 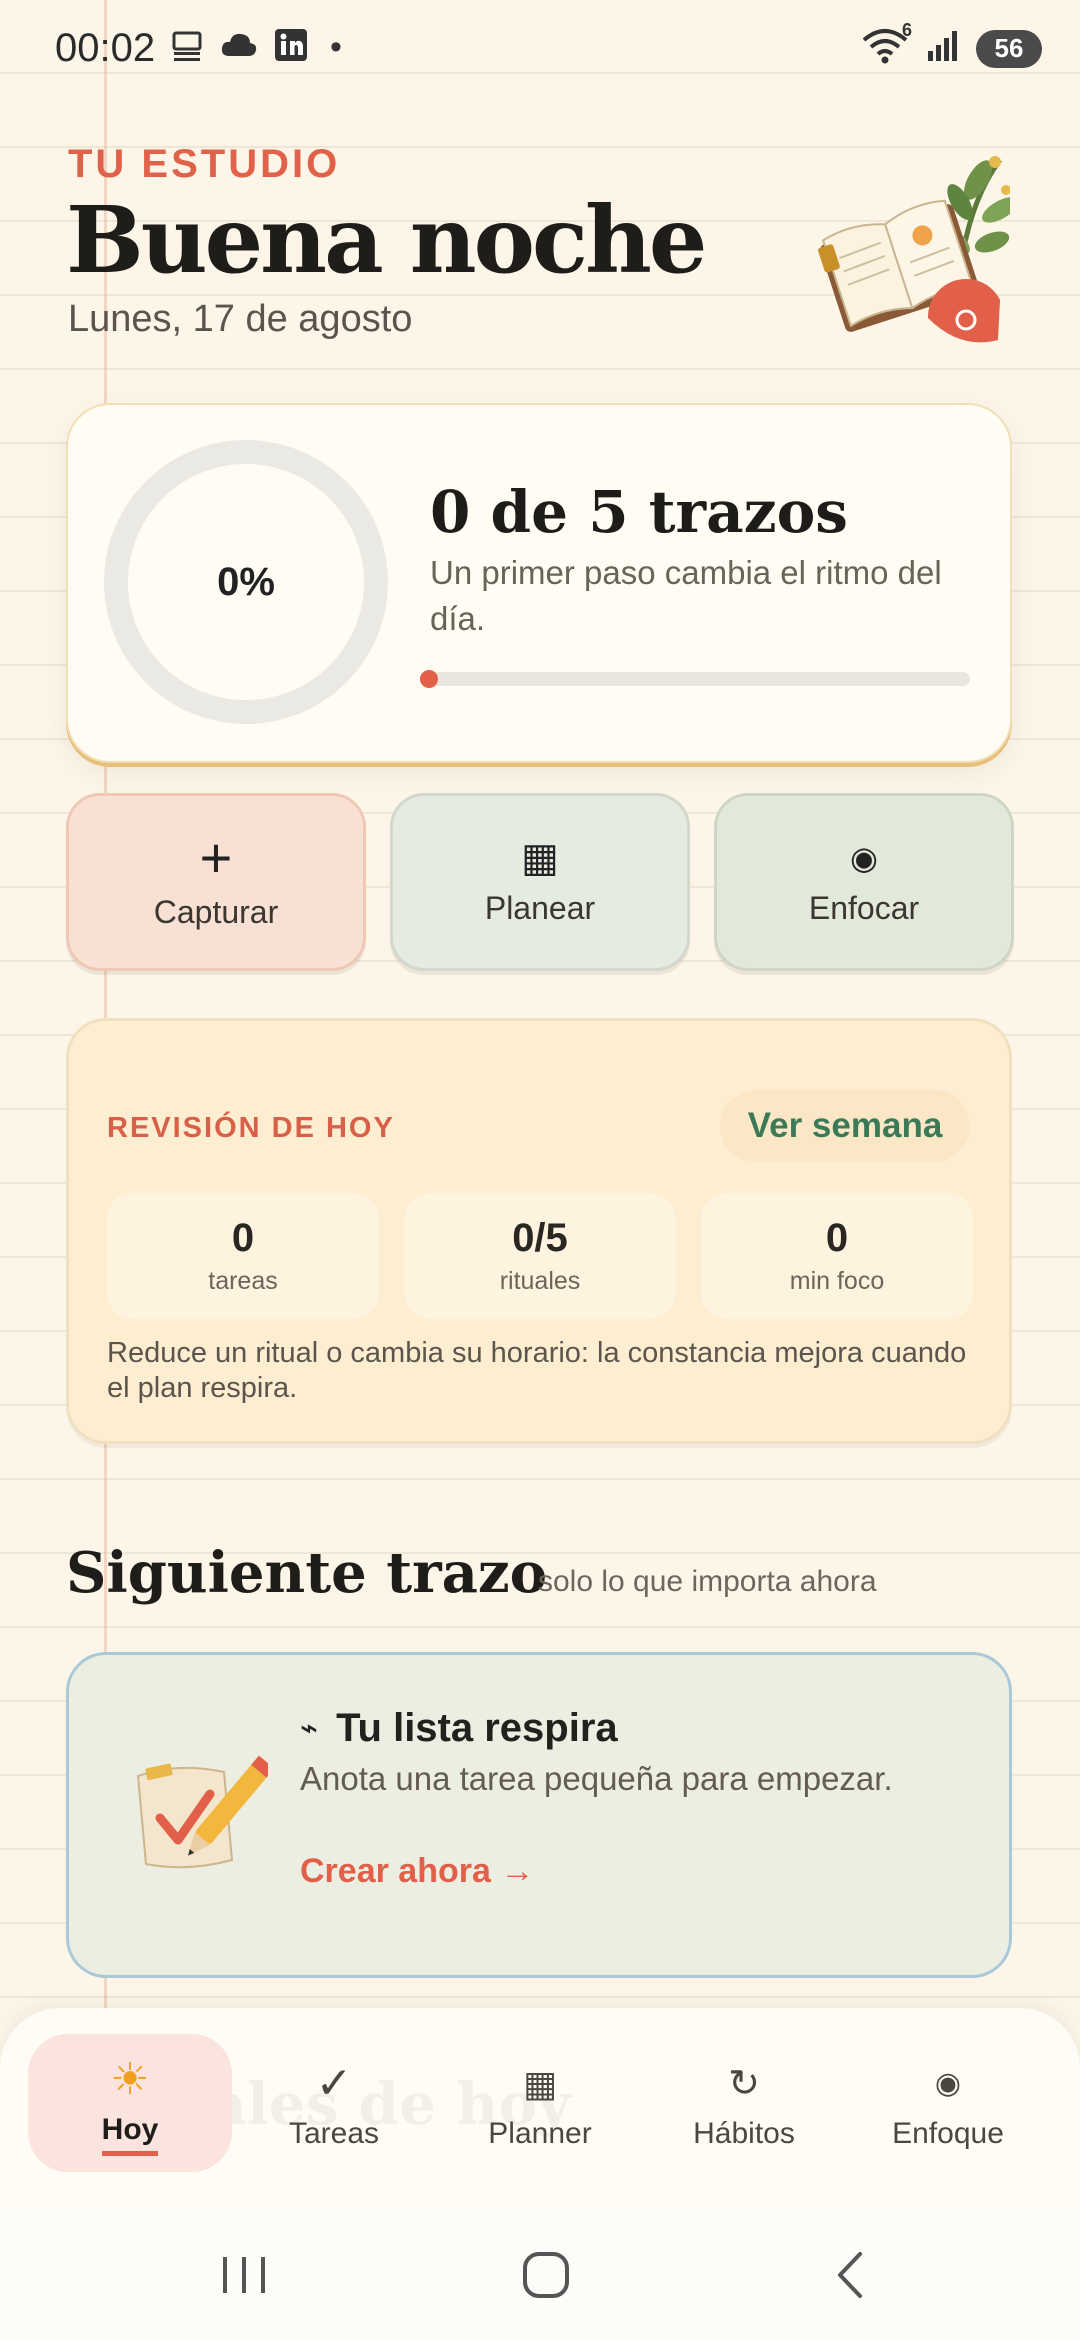 What do you see at coordinates (540, 1238) in the screenshot?
I see `stat-value: 0/5` at bounding box center [540, 1238].